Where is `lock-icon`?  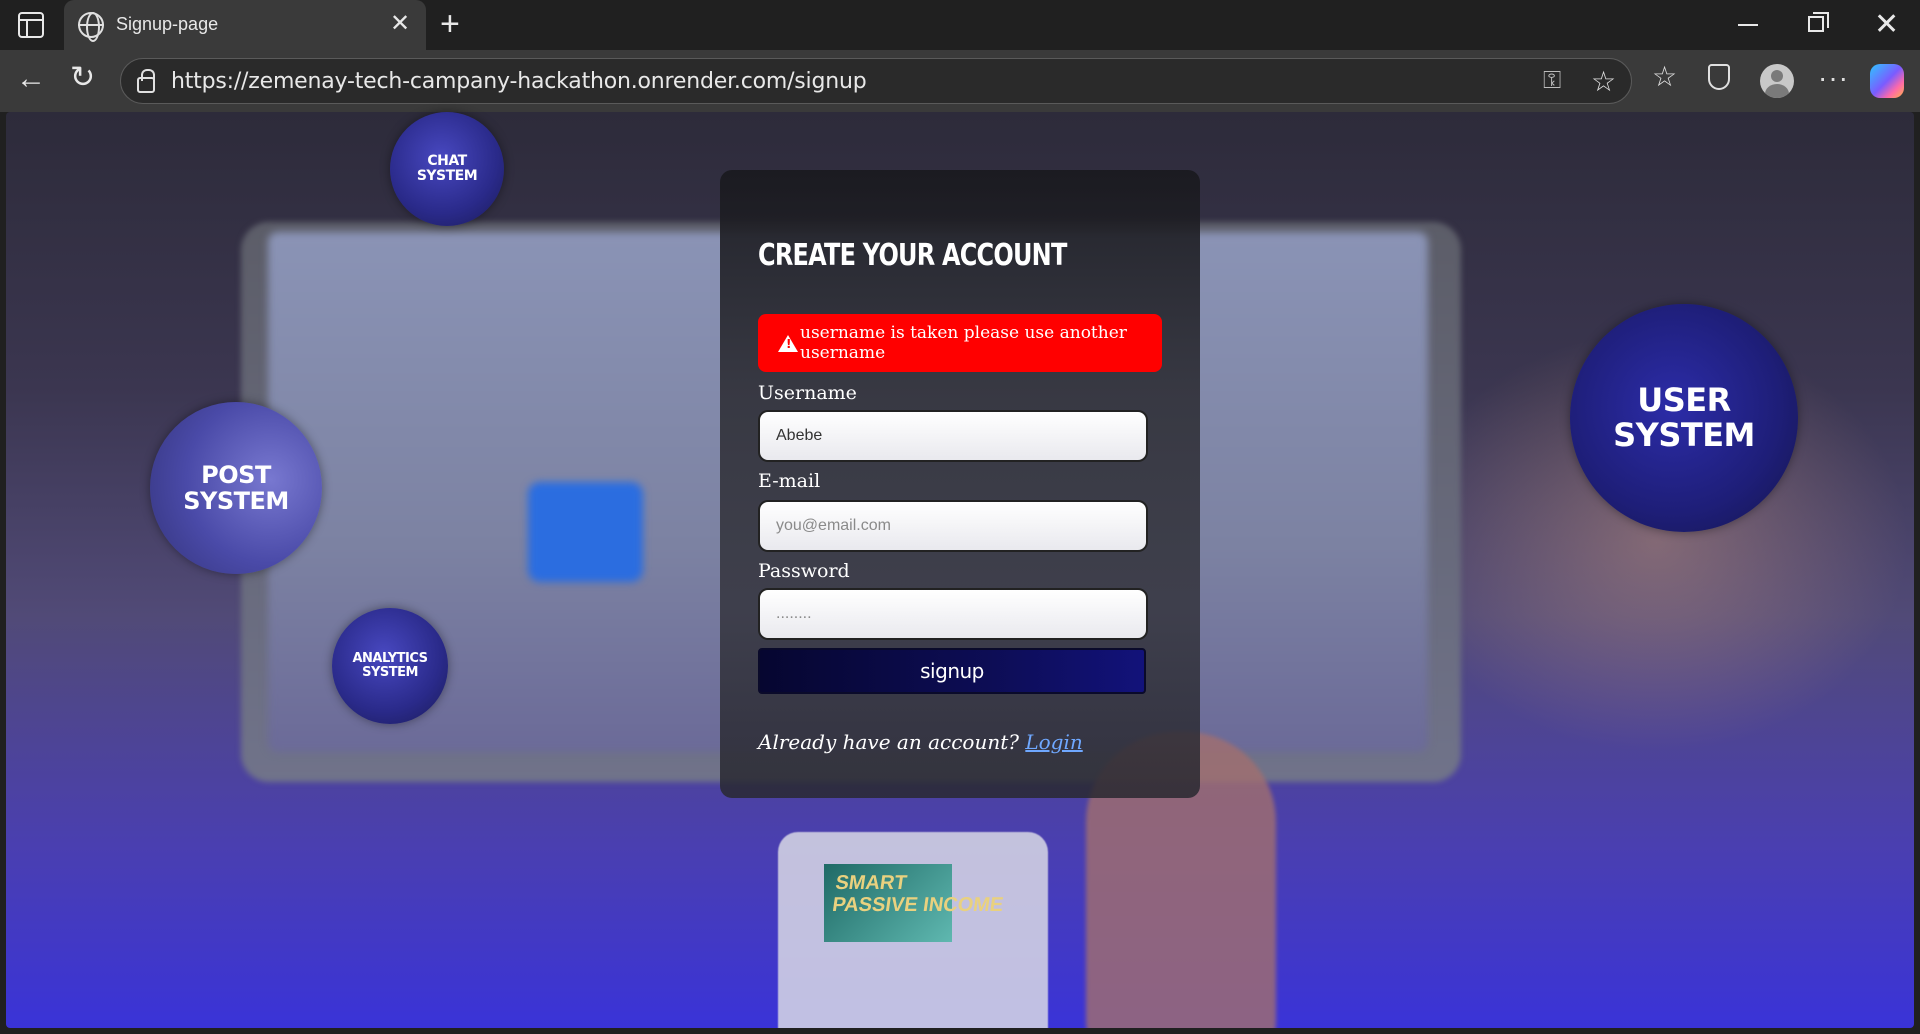
lock-icon is located at coordinates (146, 81).